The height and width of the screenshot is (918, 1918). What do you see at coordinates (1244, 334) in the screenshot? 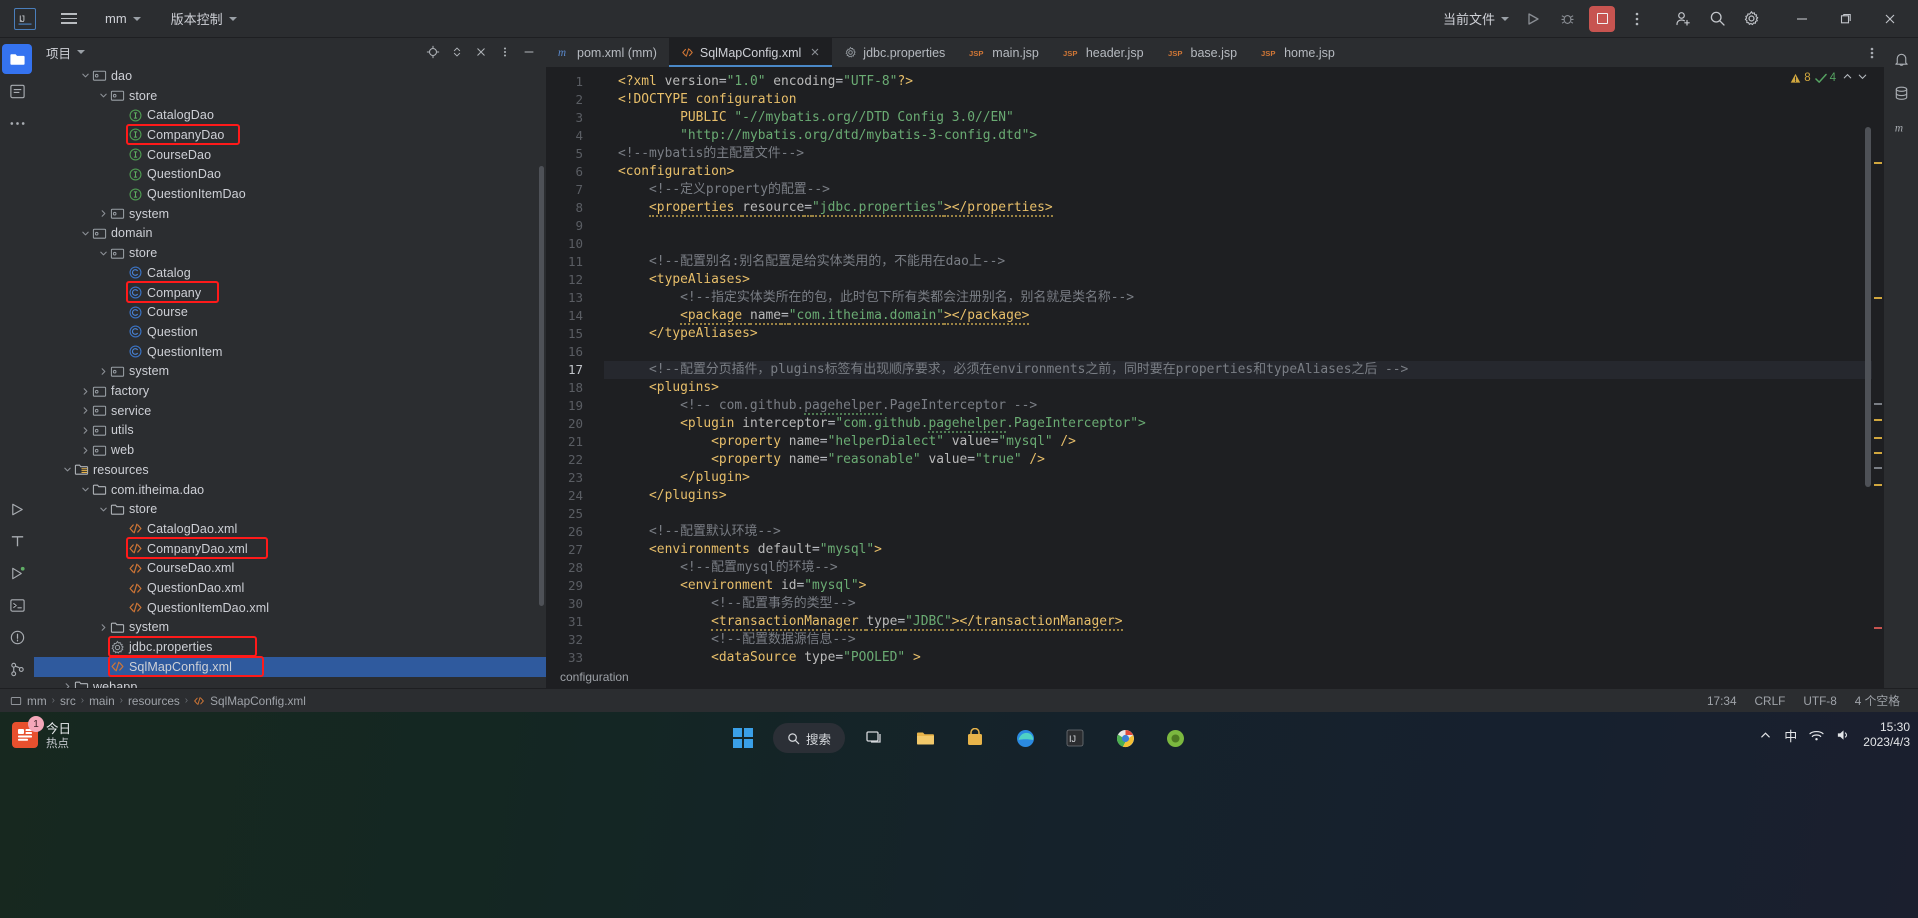
I see `code-line: </typeAliases>` at bounding box center [1244, 334].